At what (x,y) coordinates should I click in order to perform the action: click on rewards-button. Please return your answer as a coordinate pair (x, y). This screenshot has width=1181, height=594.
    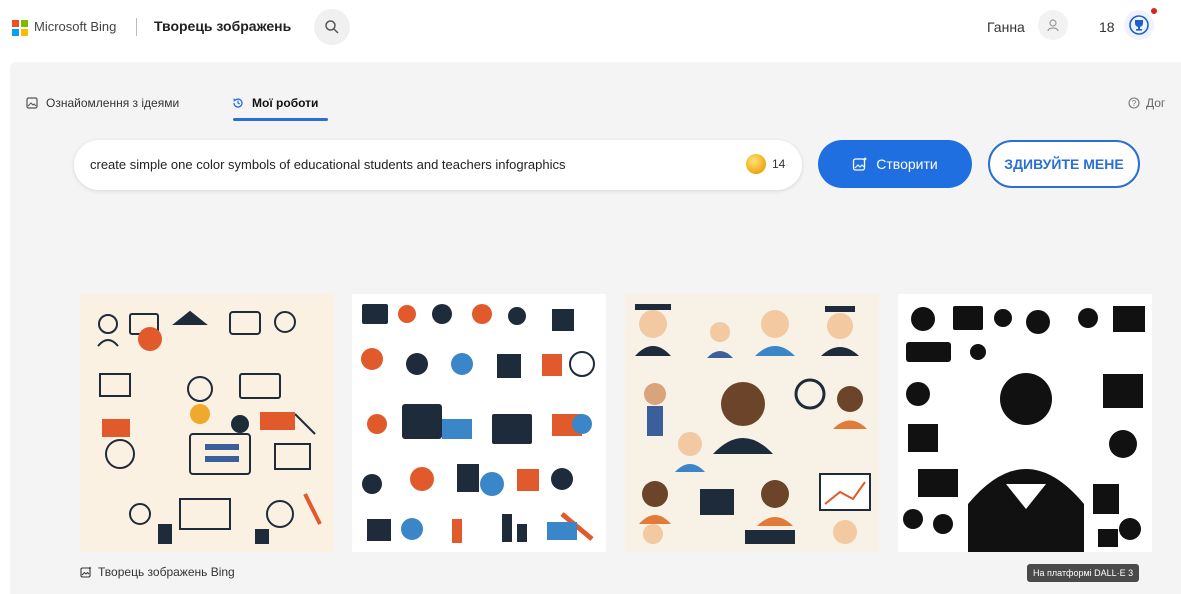
    Looking at the image, I should click on (1139, 25).